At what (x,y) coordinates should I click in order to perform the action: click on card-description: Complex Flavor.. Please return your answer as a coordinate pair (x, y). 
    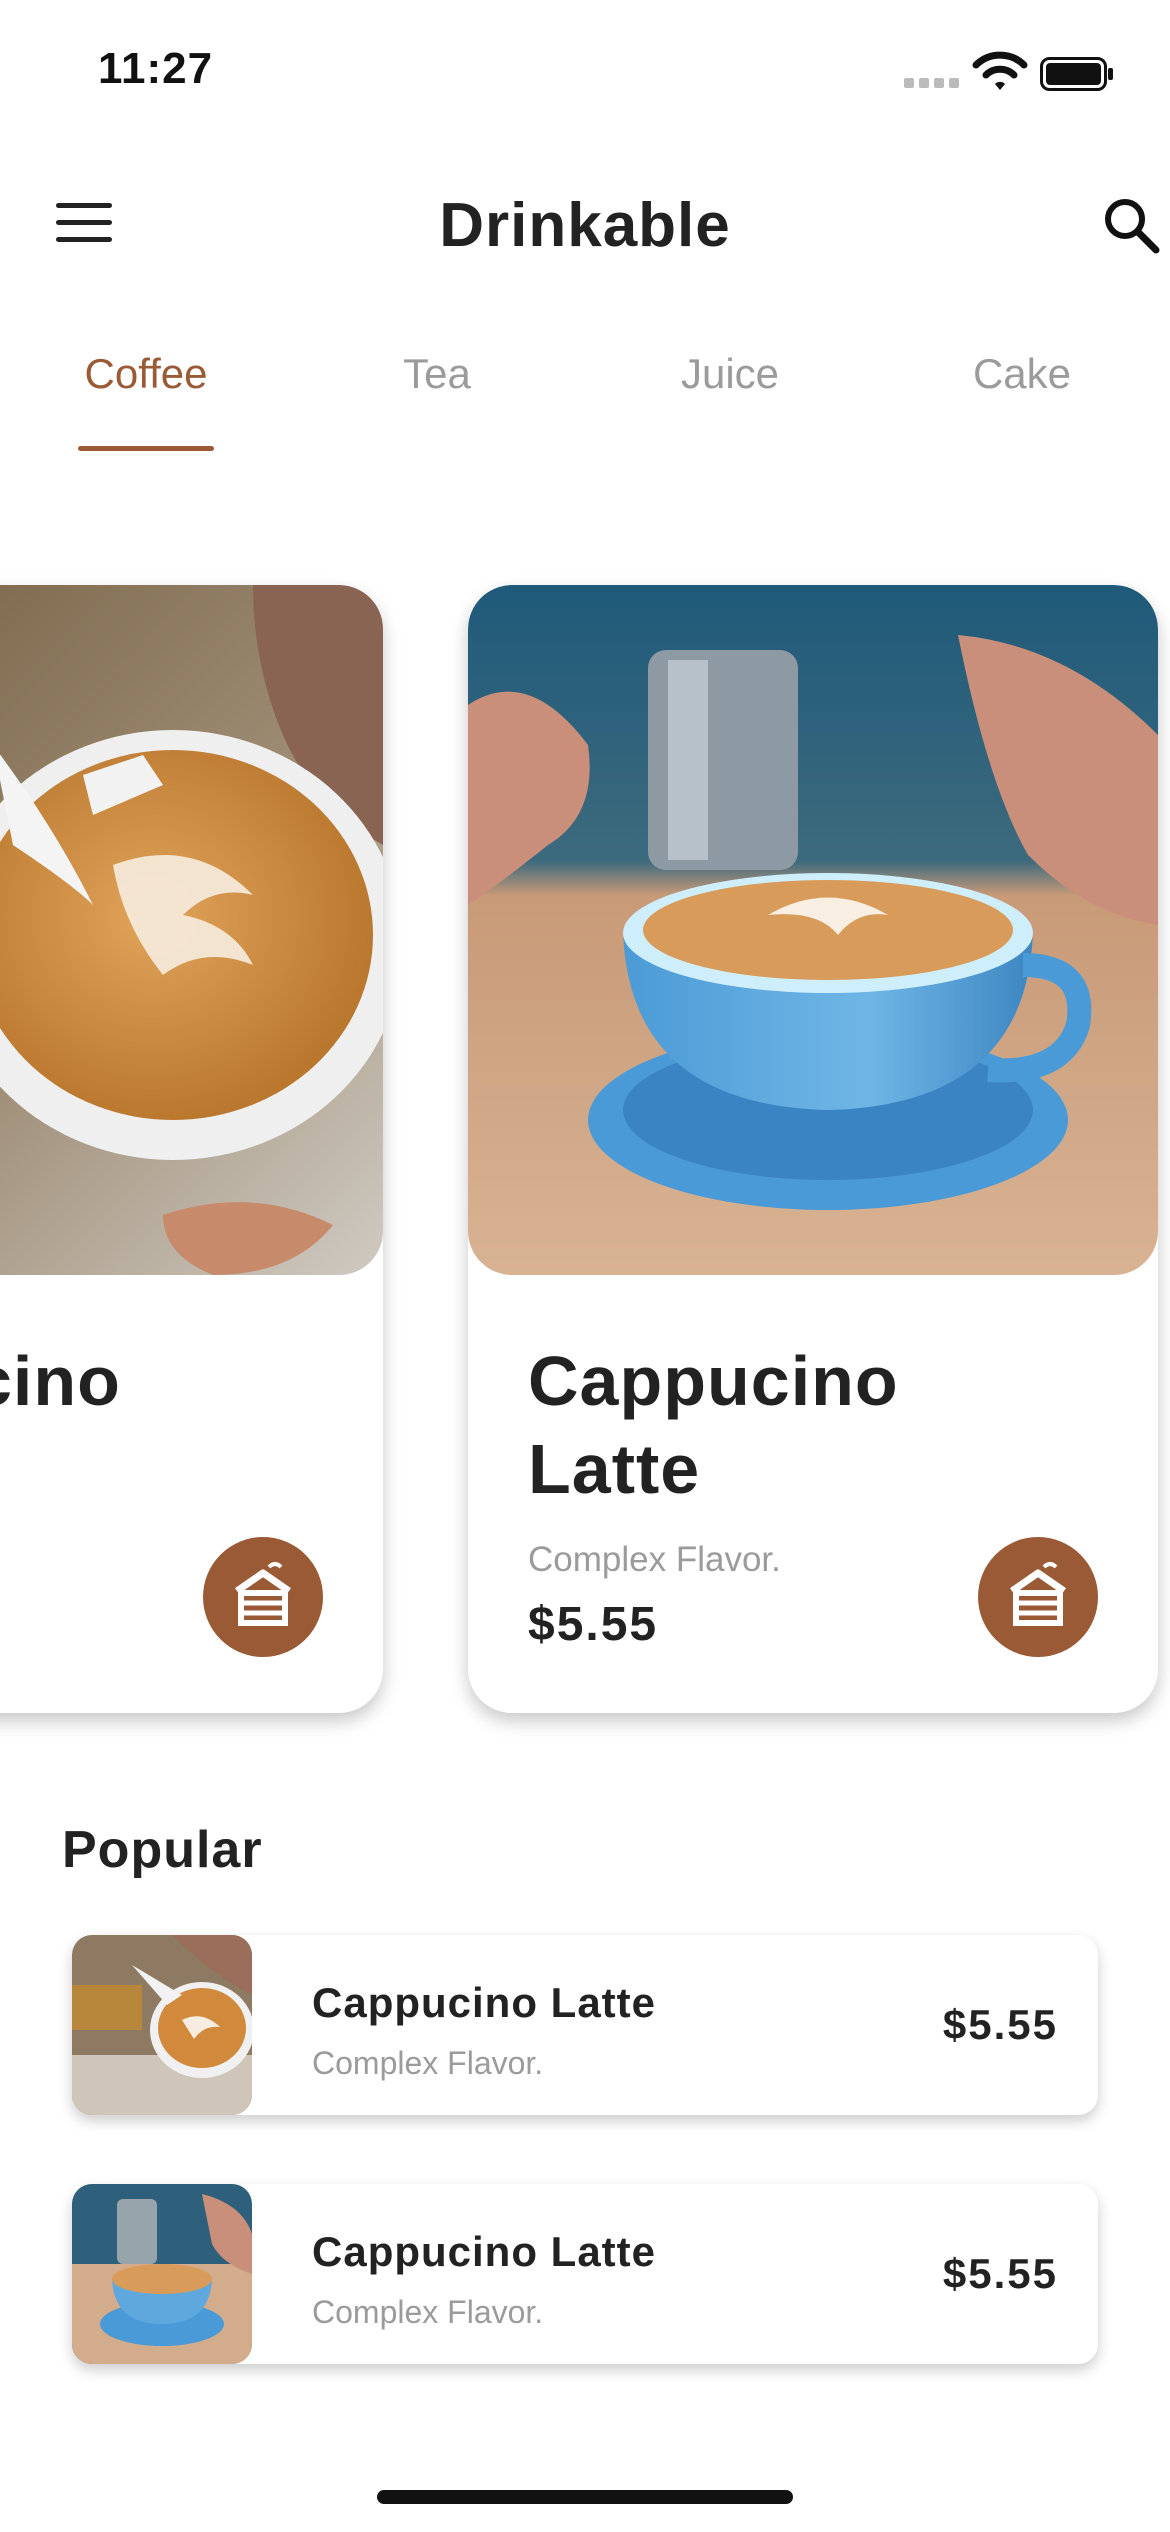
    Looking at the image, I should click on (654, 1559).